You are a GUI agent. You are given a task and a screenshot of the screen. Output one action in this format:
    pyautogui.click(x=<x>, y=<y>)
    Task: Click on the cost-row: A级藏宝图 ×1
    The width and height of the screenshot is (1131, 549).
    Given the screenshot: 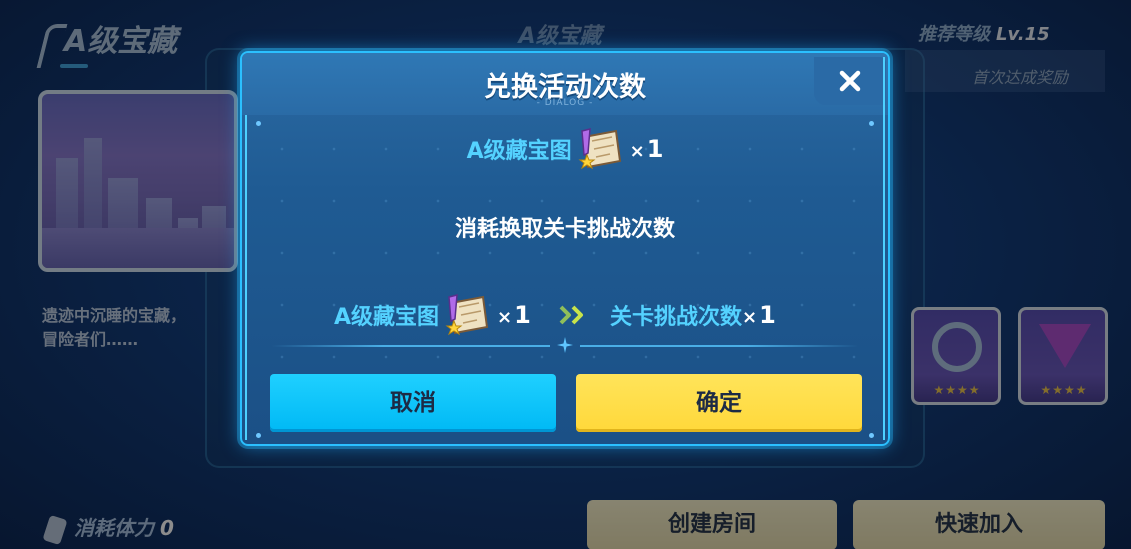 What is the action you would take?
    pyautogui.click(x=565, y=149)
    